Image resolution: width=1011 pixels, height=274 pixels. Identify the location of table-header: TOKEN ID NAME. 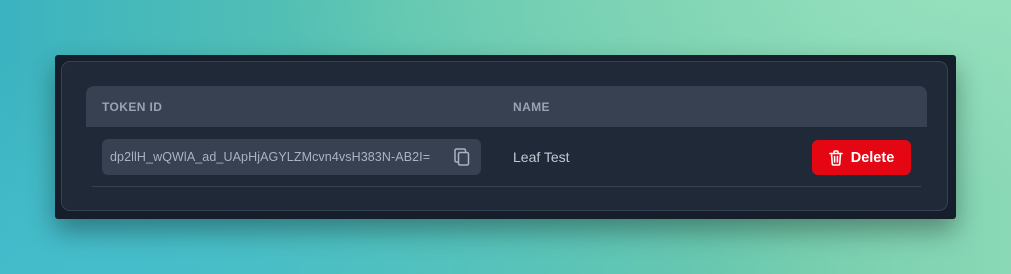
(506, 106).